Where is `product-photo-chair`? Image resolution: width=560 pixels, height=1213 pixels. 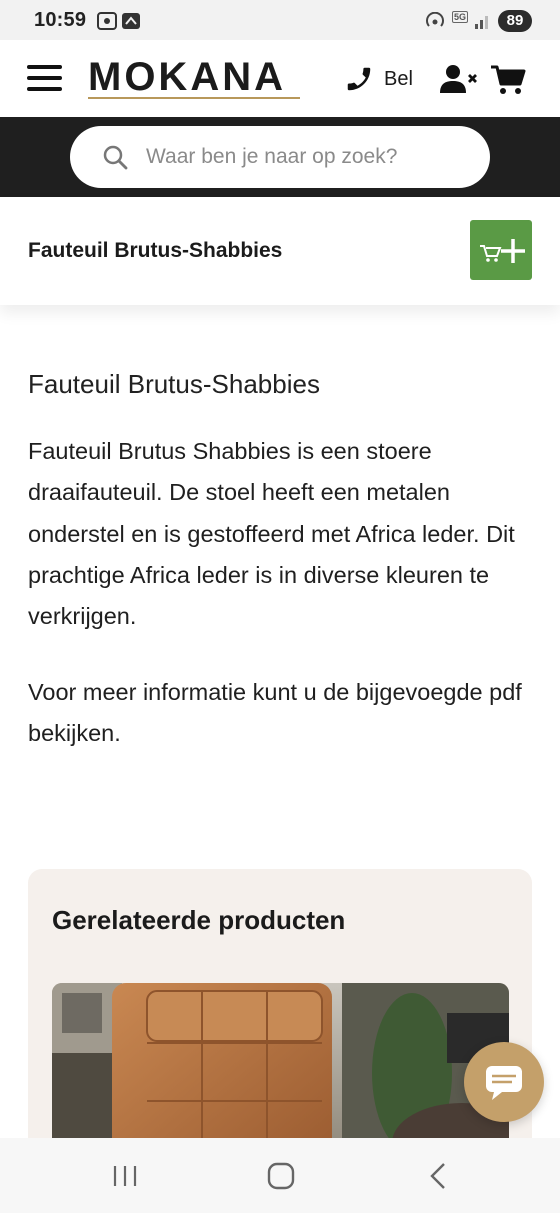 product-photo-chair is located at coordinates (280, 1071).